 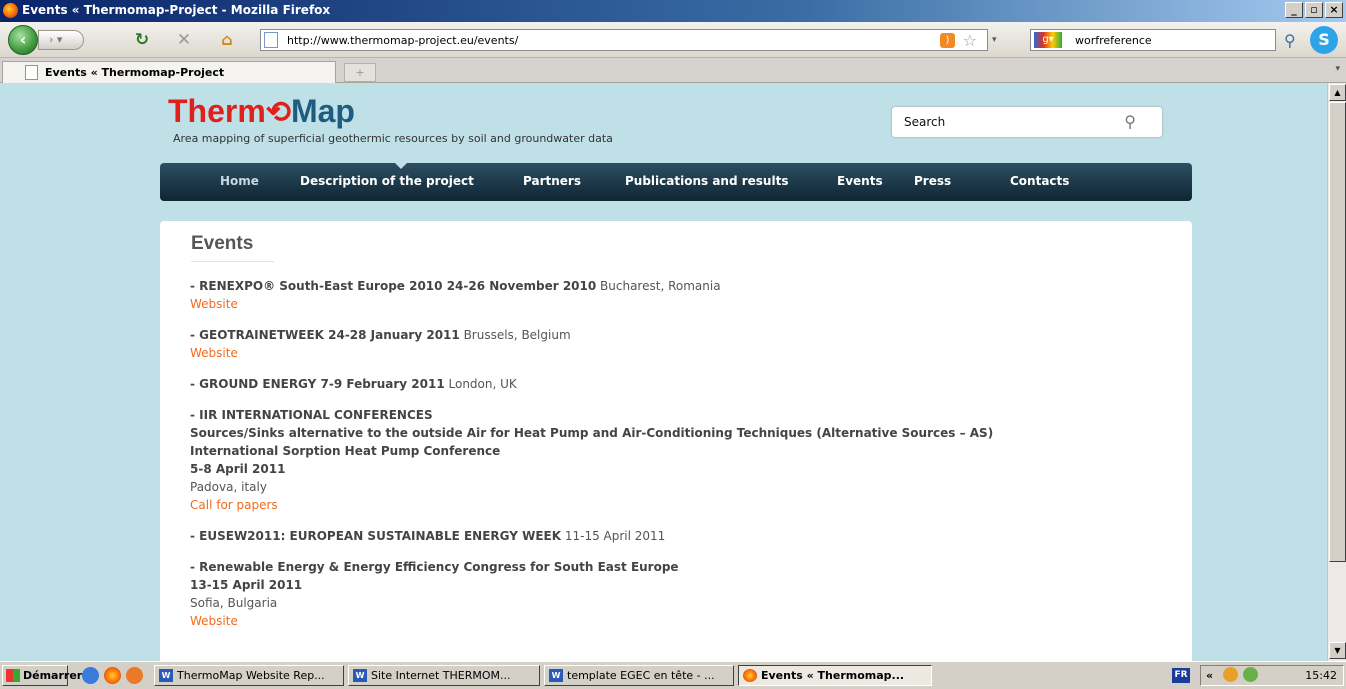 I want to click on nav-press: Press, so click(x=932, y=181).